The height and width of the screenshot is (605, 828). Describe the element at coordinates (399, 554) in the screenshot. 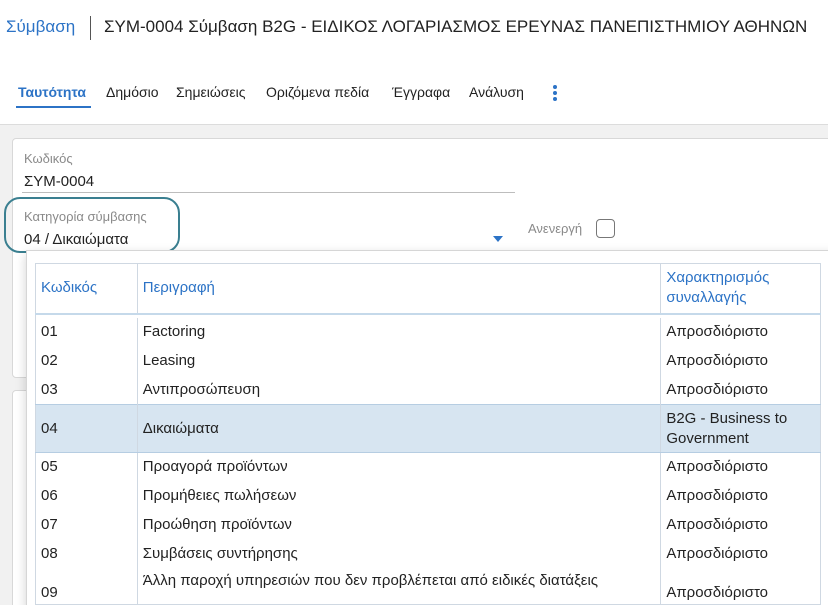

I see `row-description: Συμβάσεις συντήρησης` at that location.